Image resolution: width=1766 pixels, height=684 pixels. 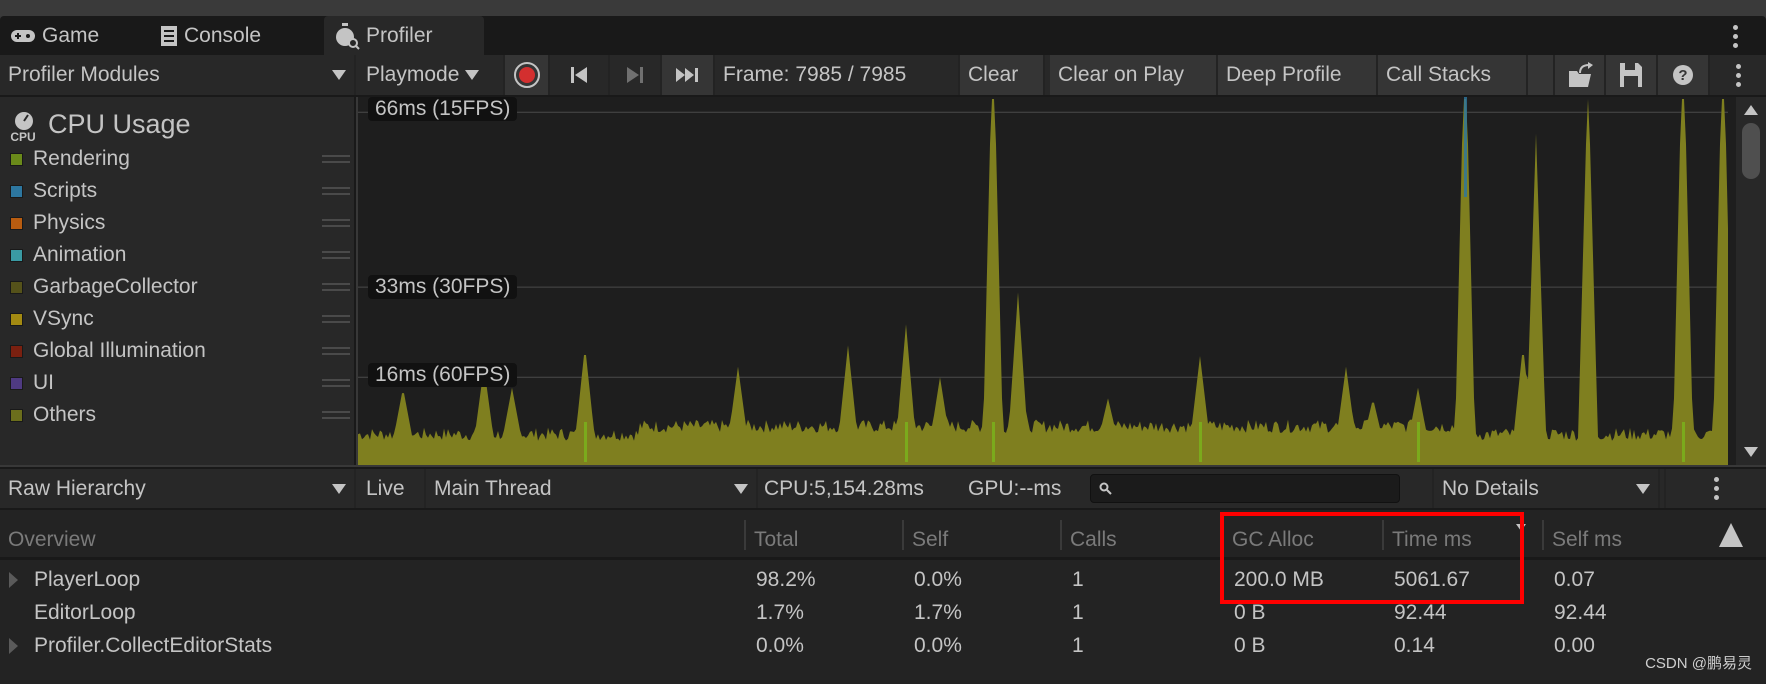 I want to click on row-cell: 0.0%, so click(x=780, y=645).